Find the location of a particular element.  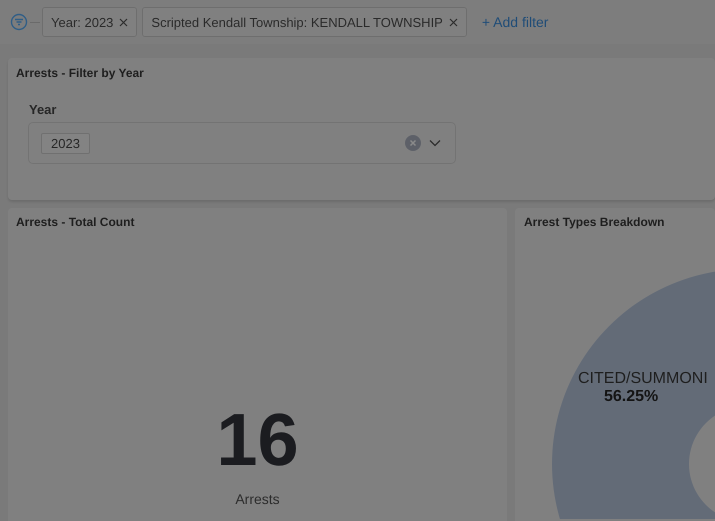

panel-title: Arrest Types Breakdown is located at coordinates (595, 222).